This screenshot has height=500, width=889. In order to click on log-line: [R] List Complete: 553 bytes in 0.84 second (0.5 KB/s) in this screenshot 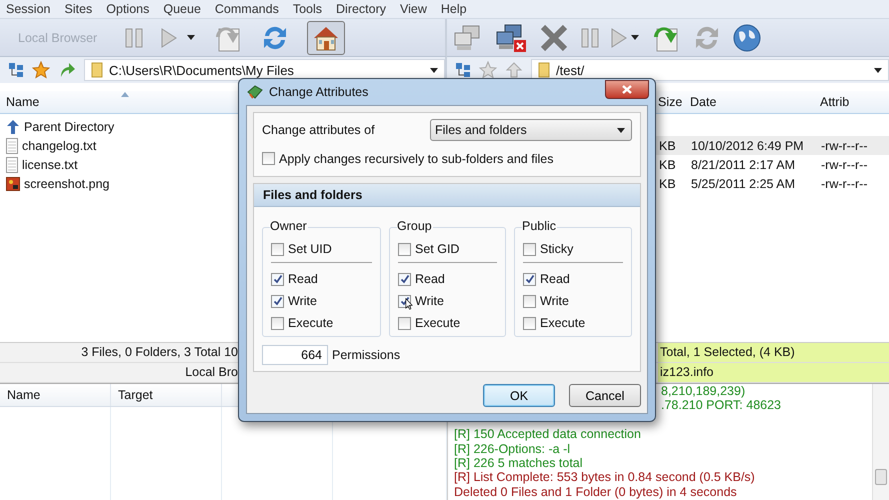, I will do `click(605, 477)`.